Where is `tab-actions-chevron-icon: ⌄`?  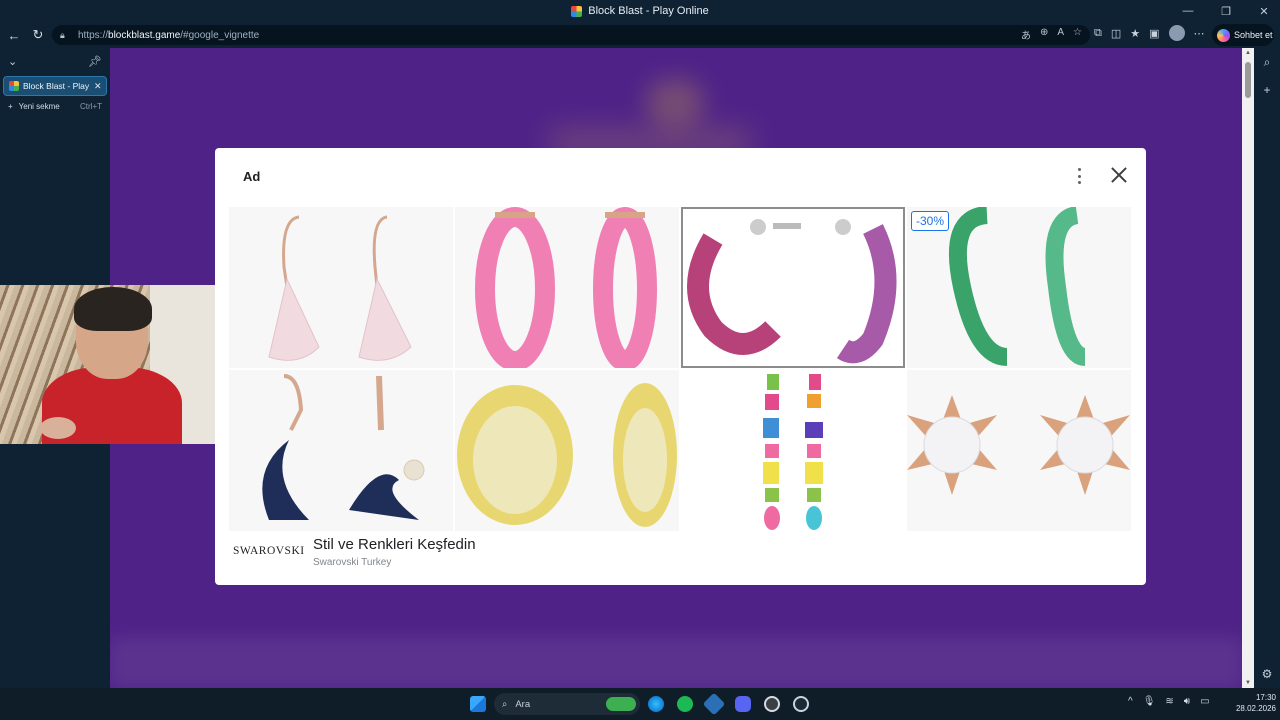 tab-actions-chevron-icon: ⌄ is located at coordinates (12, 61).